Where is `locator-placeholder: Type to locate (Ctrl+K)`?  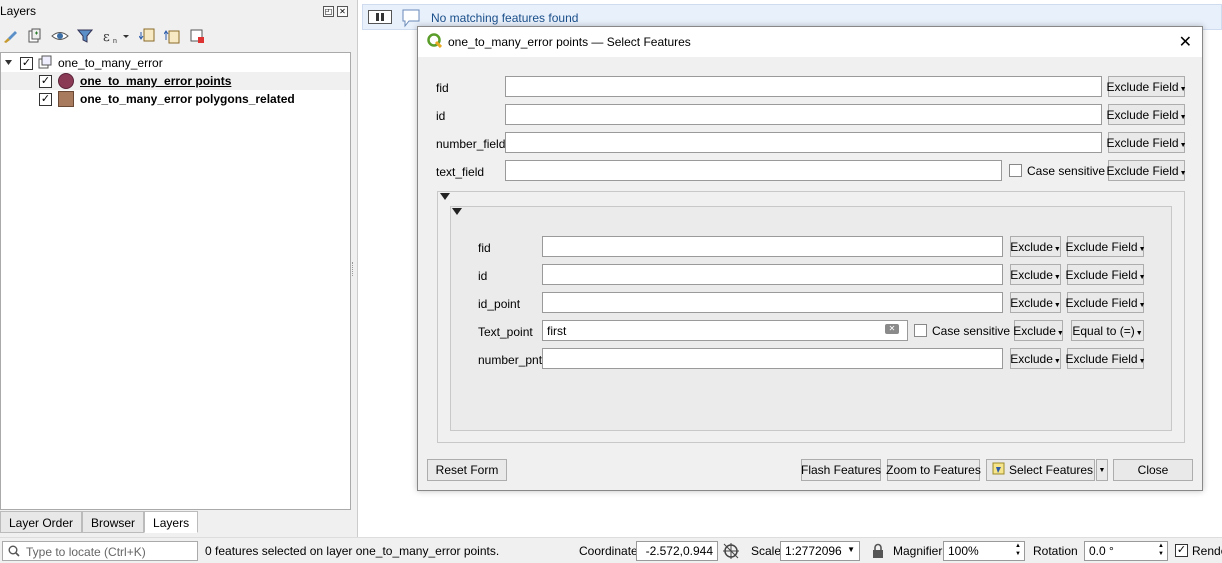 locator-placeholder: Type to locate (Ctrl+K) is located at coordinates (86, 552).